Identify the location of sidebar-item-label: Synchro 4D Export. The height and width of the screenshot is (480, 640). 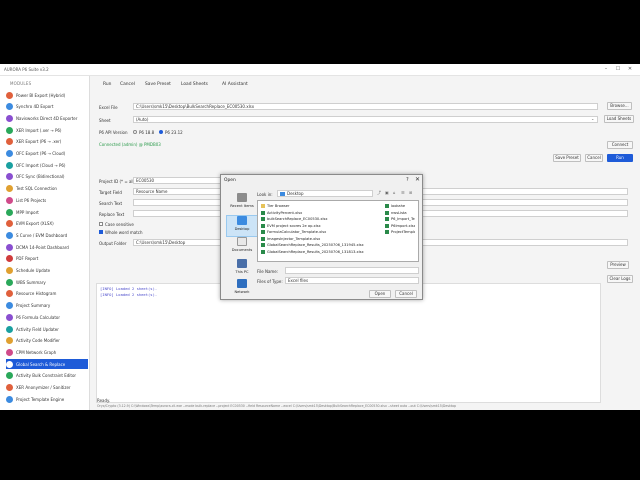
(35, 107).